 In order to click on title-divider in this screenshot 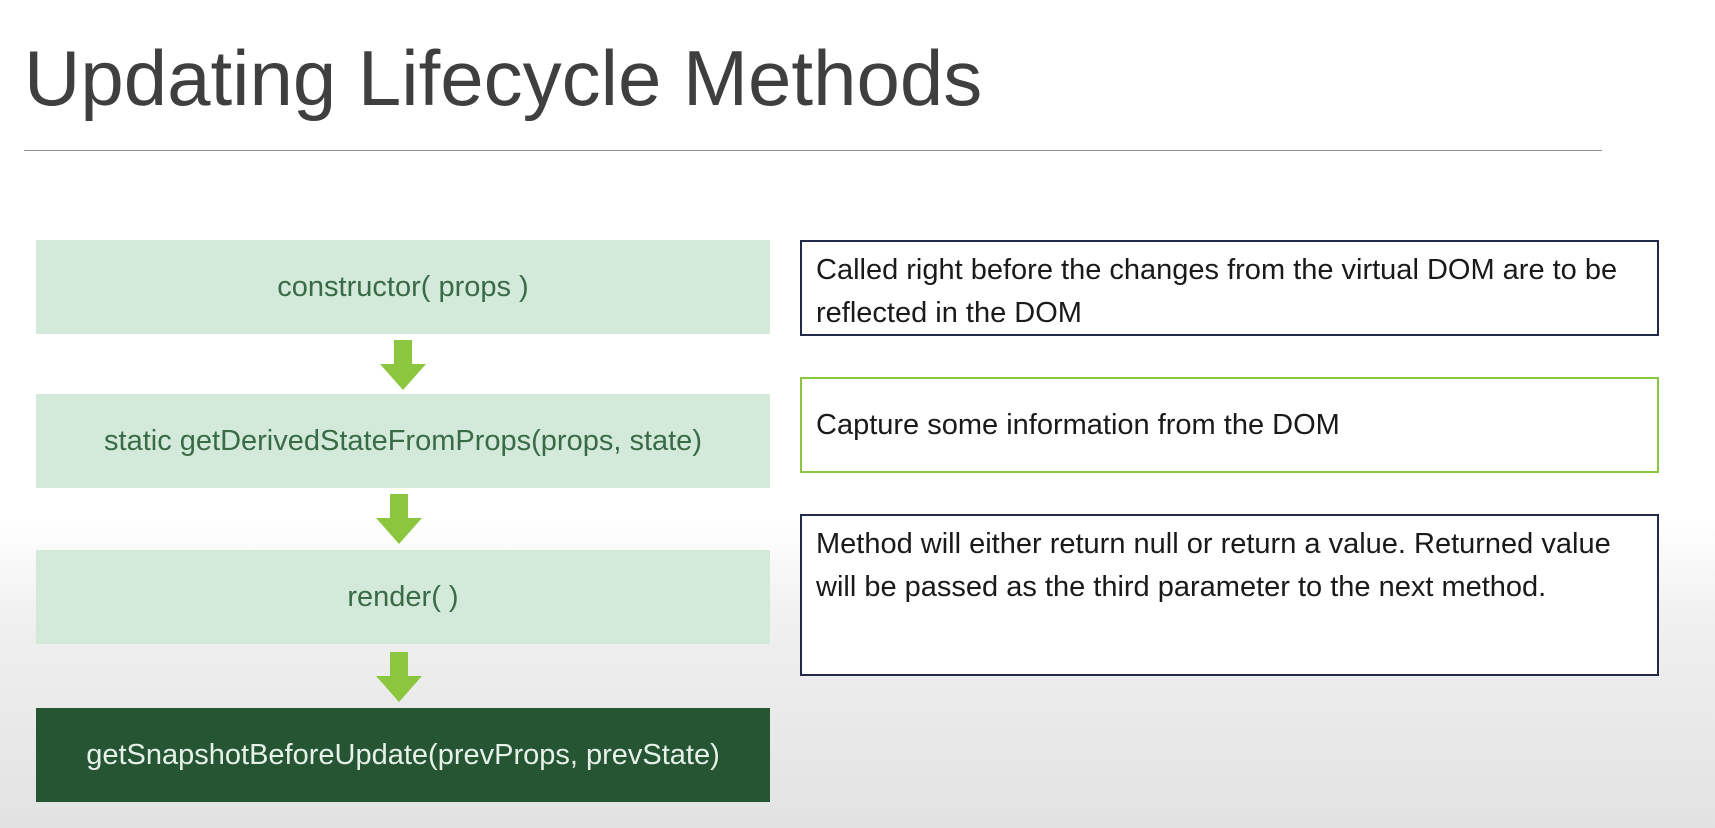, I will do `click(813, 150)`.